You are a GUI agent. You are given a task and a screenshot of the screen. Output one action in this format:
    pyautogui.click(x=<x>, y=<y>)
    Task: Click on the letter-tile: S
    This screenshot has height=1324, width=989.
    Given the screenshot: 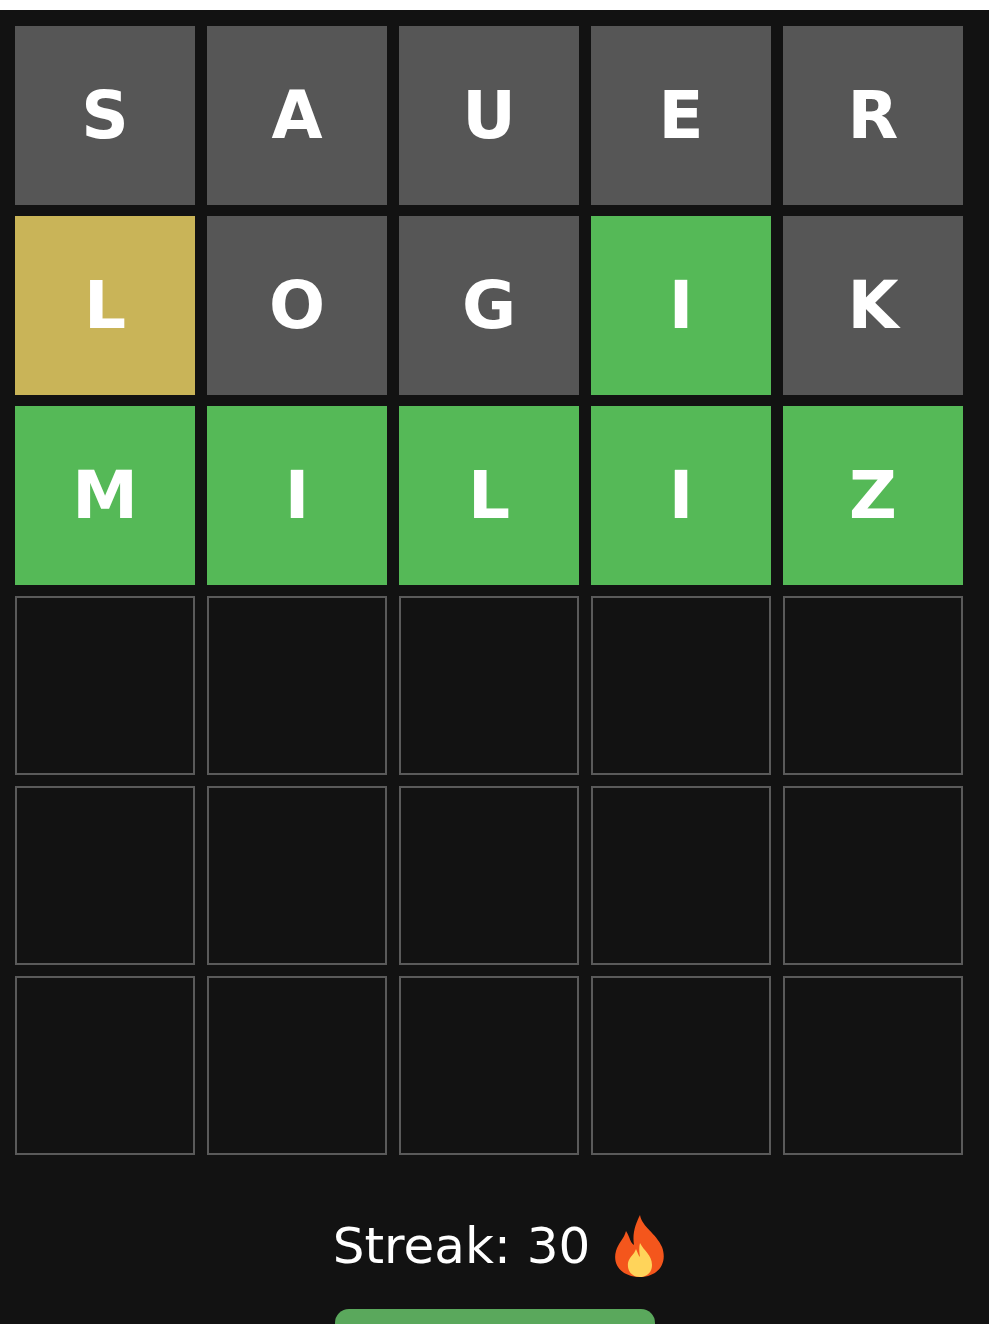 What is the action you would take?
    pyautogui.click(x=105, y=115)
    